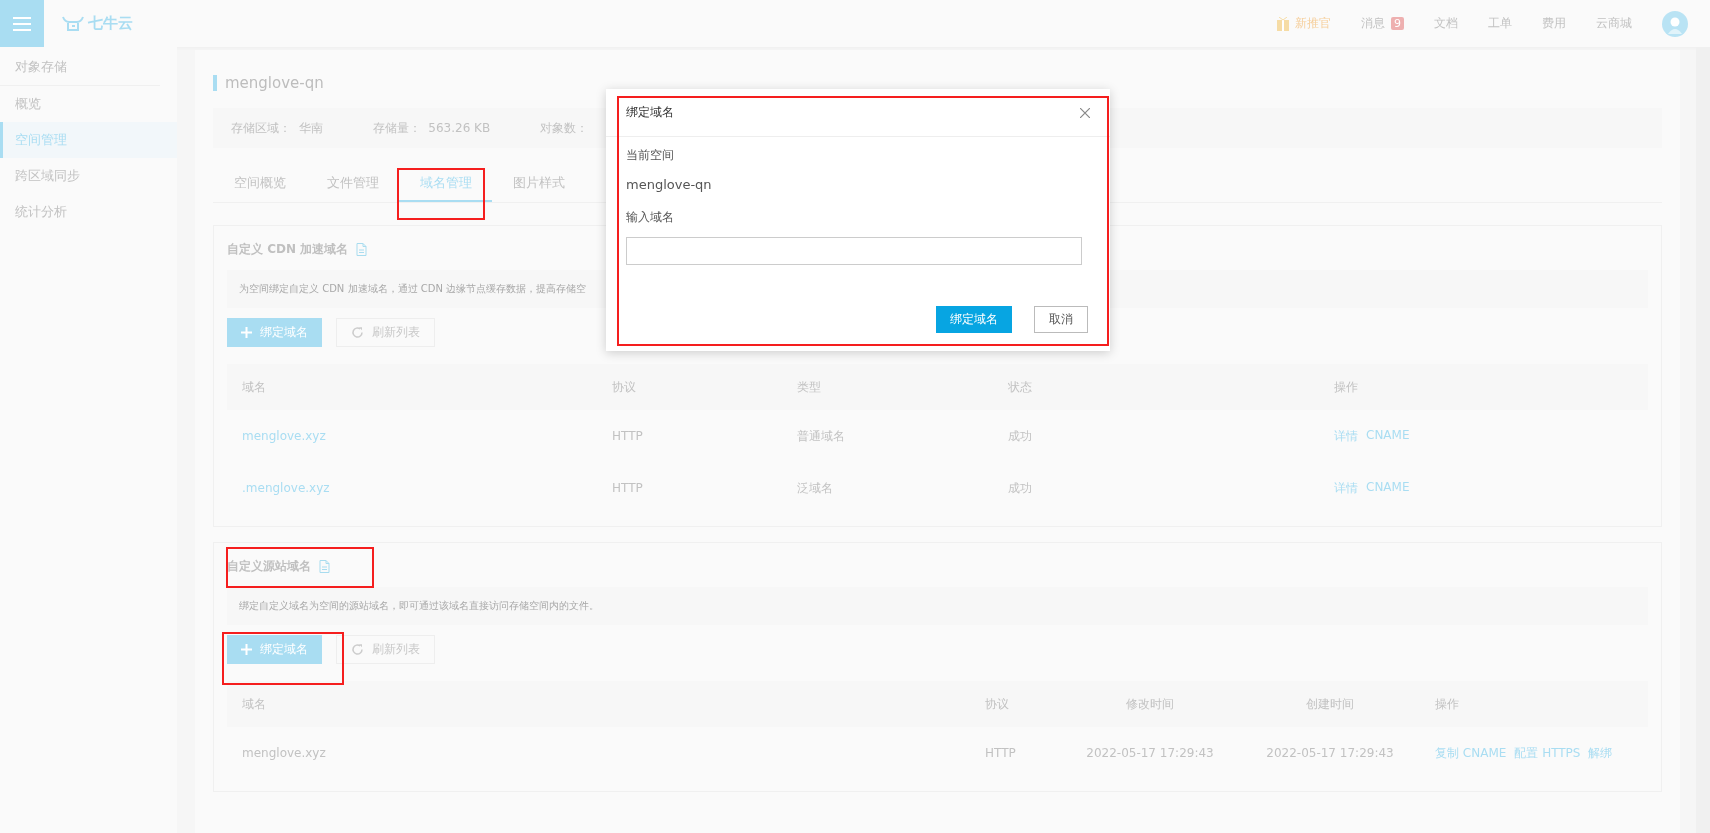  What do you see at coordinates (412, 436) in the screenshot?
I see `domain-link: menglove.xyz` at bounding box center [412, 436].